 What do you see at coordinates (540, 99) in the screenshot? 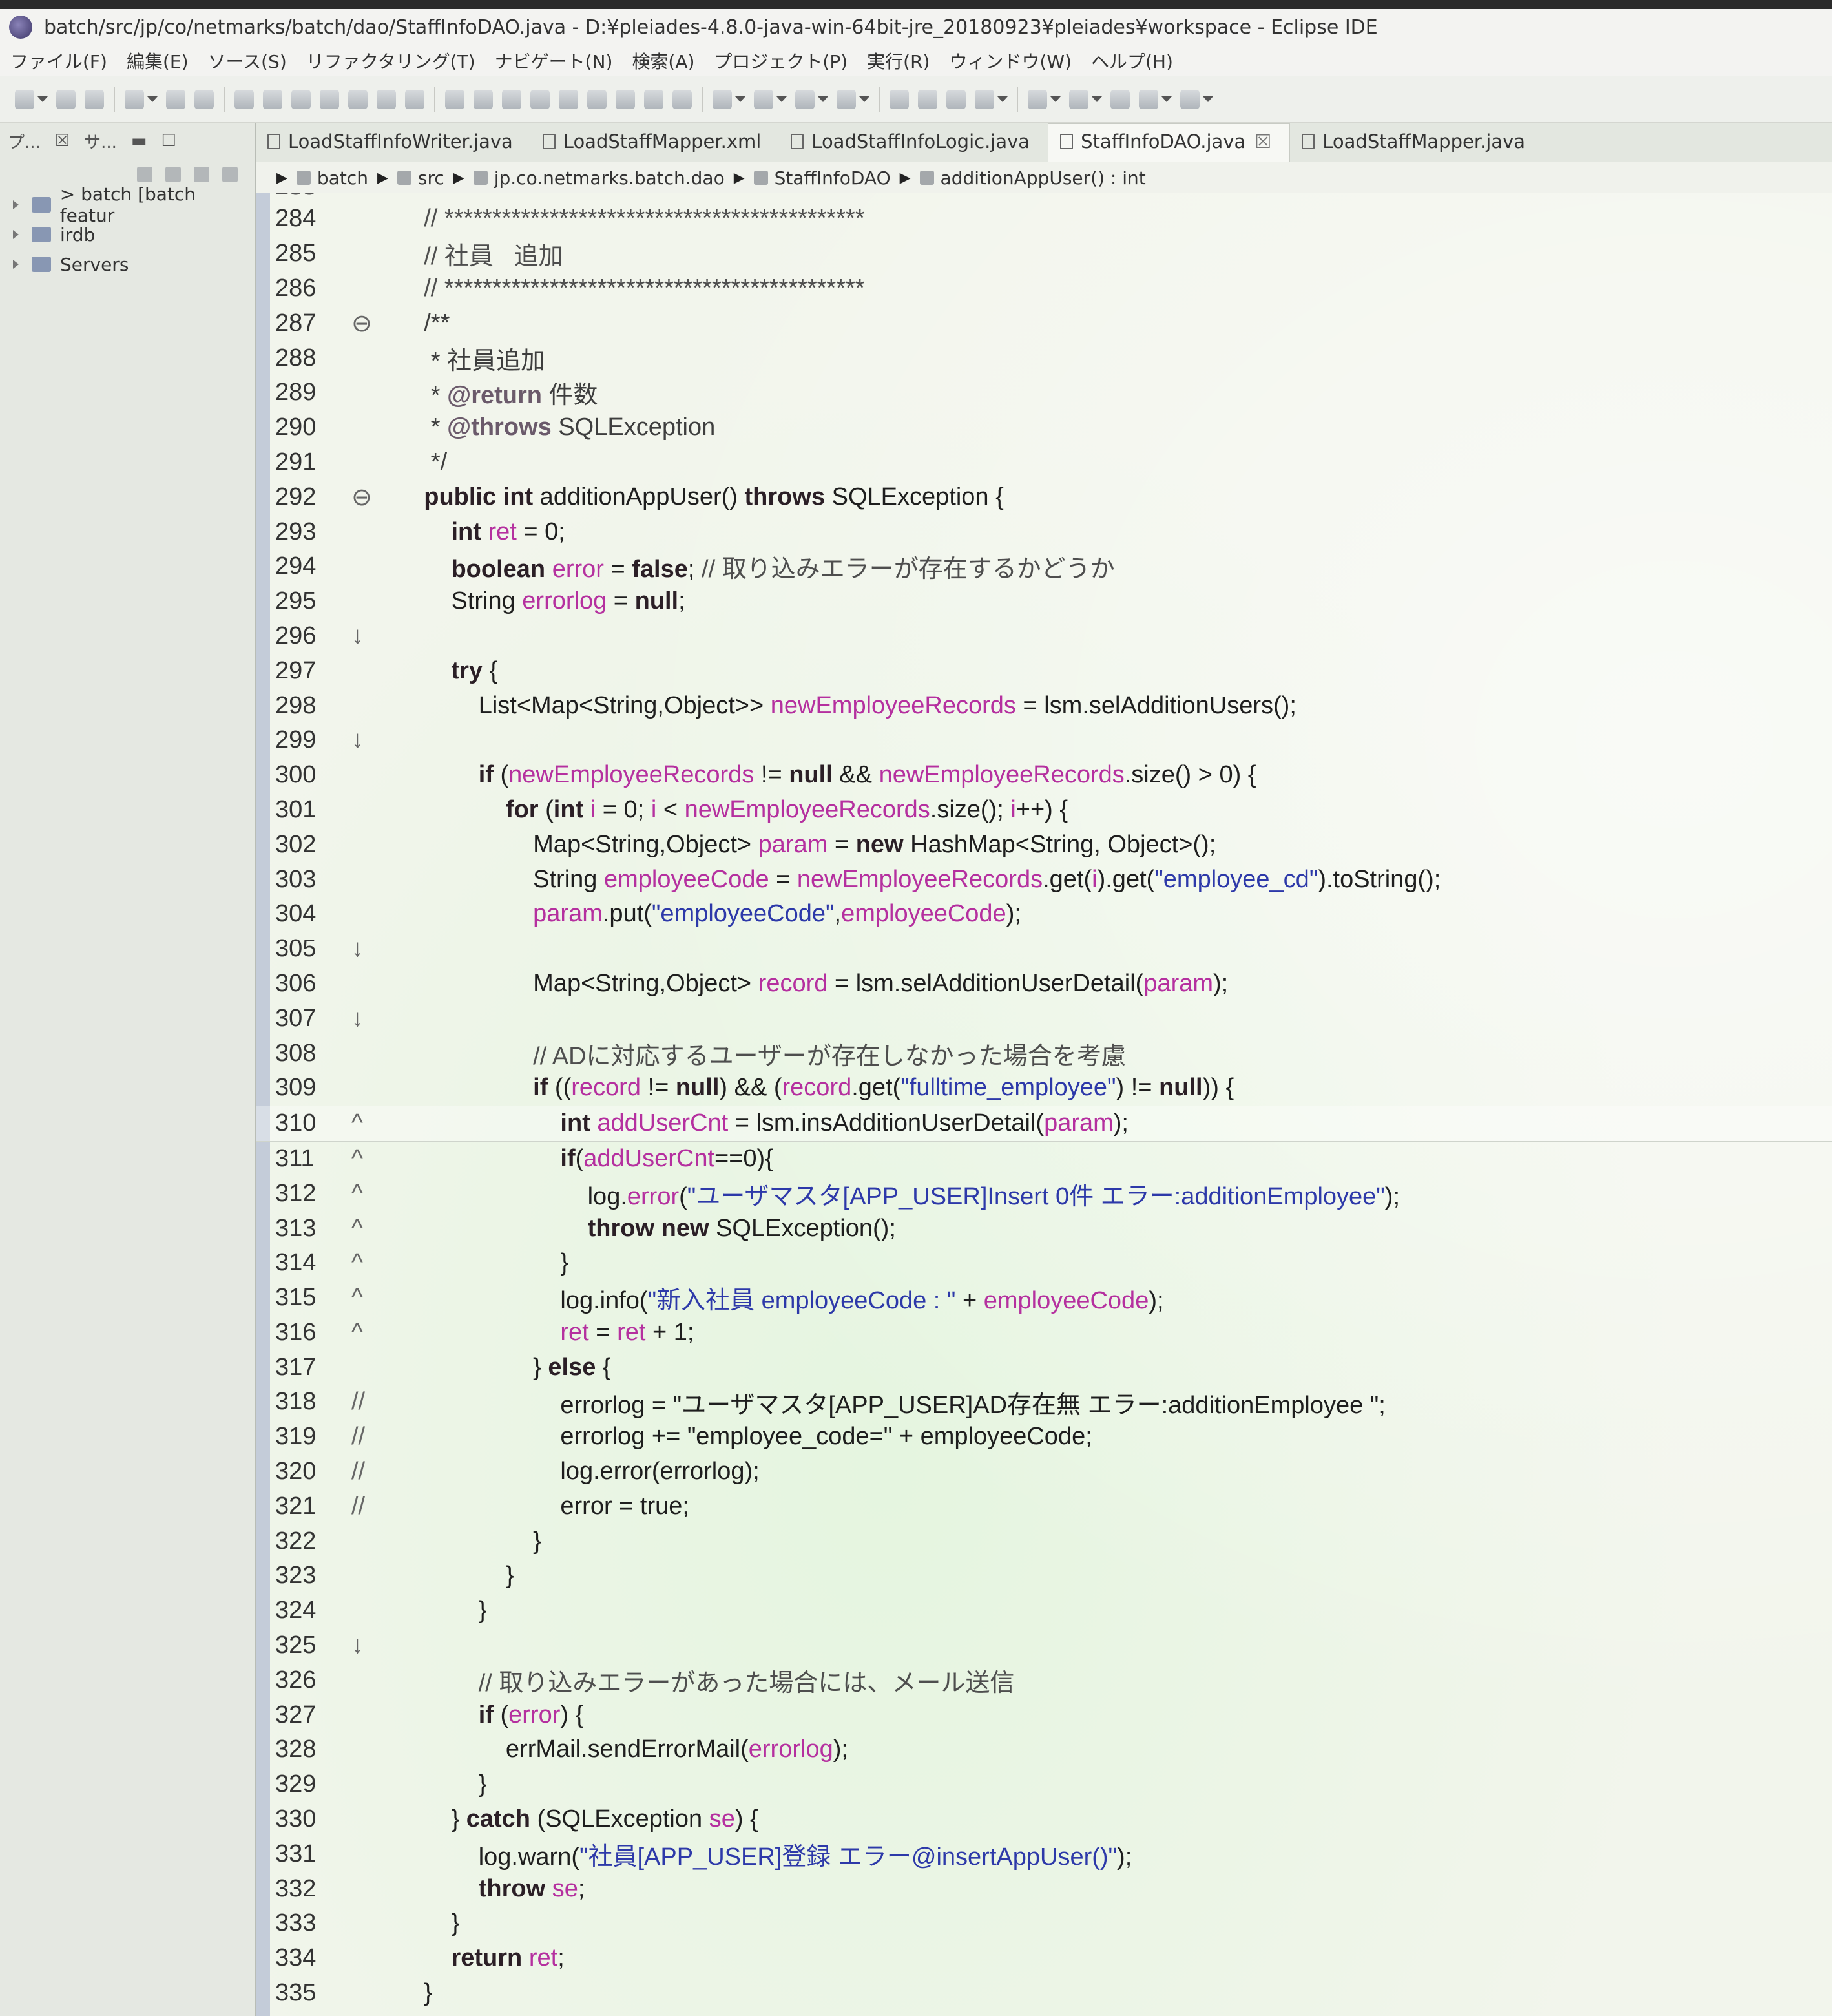
I see `highlight-icon` at bounding box center [540, 99].